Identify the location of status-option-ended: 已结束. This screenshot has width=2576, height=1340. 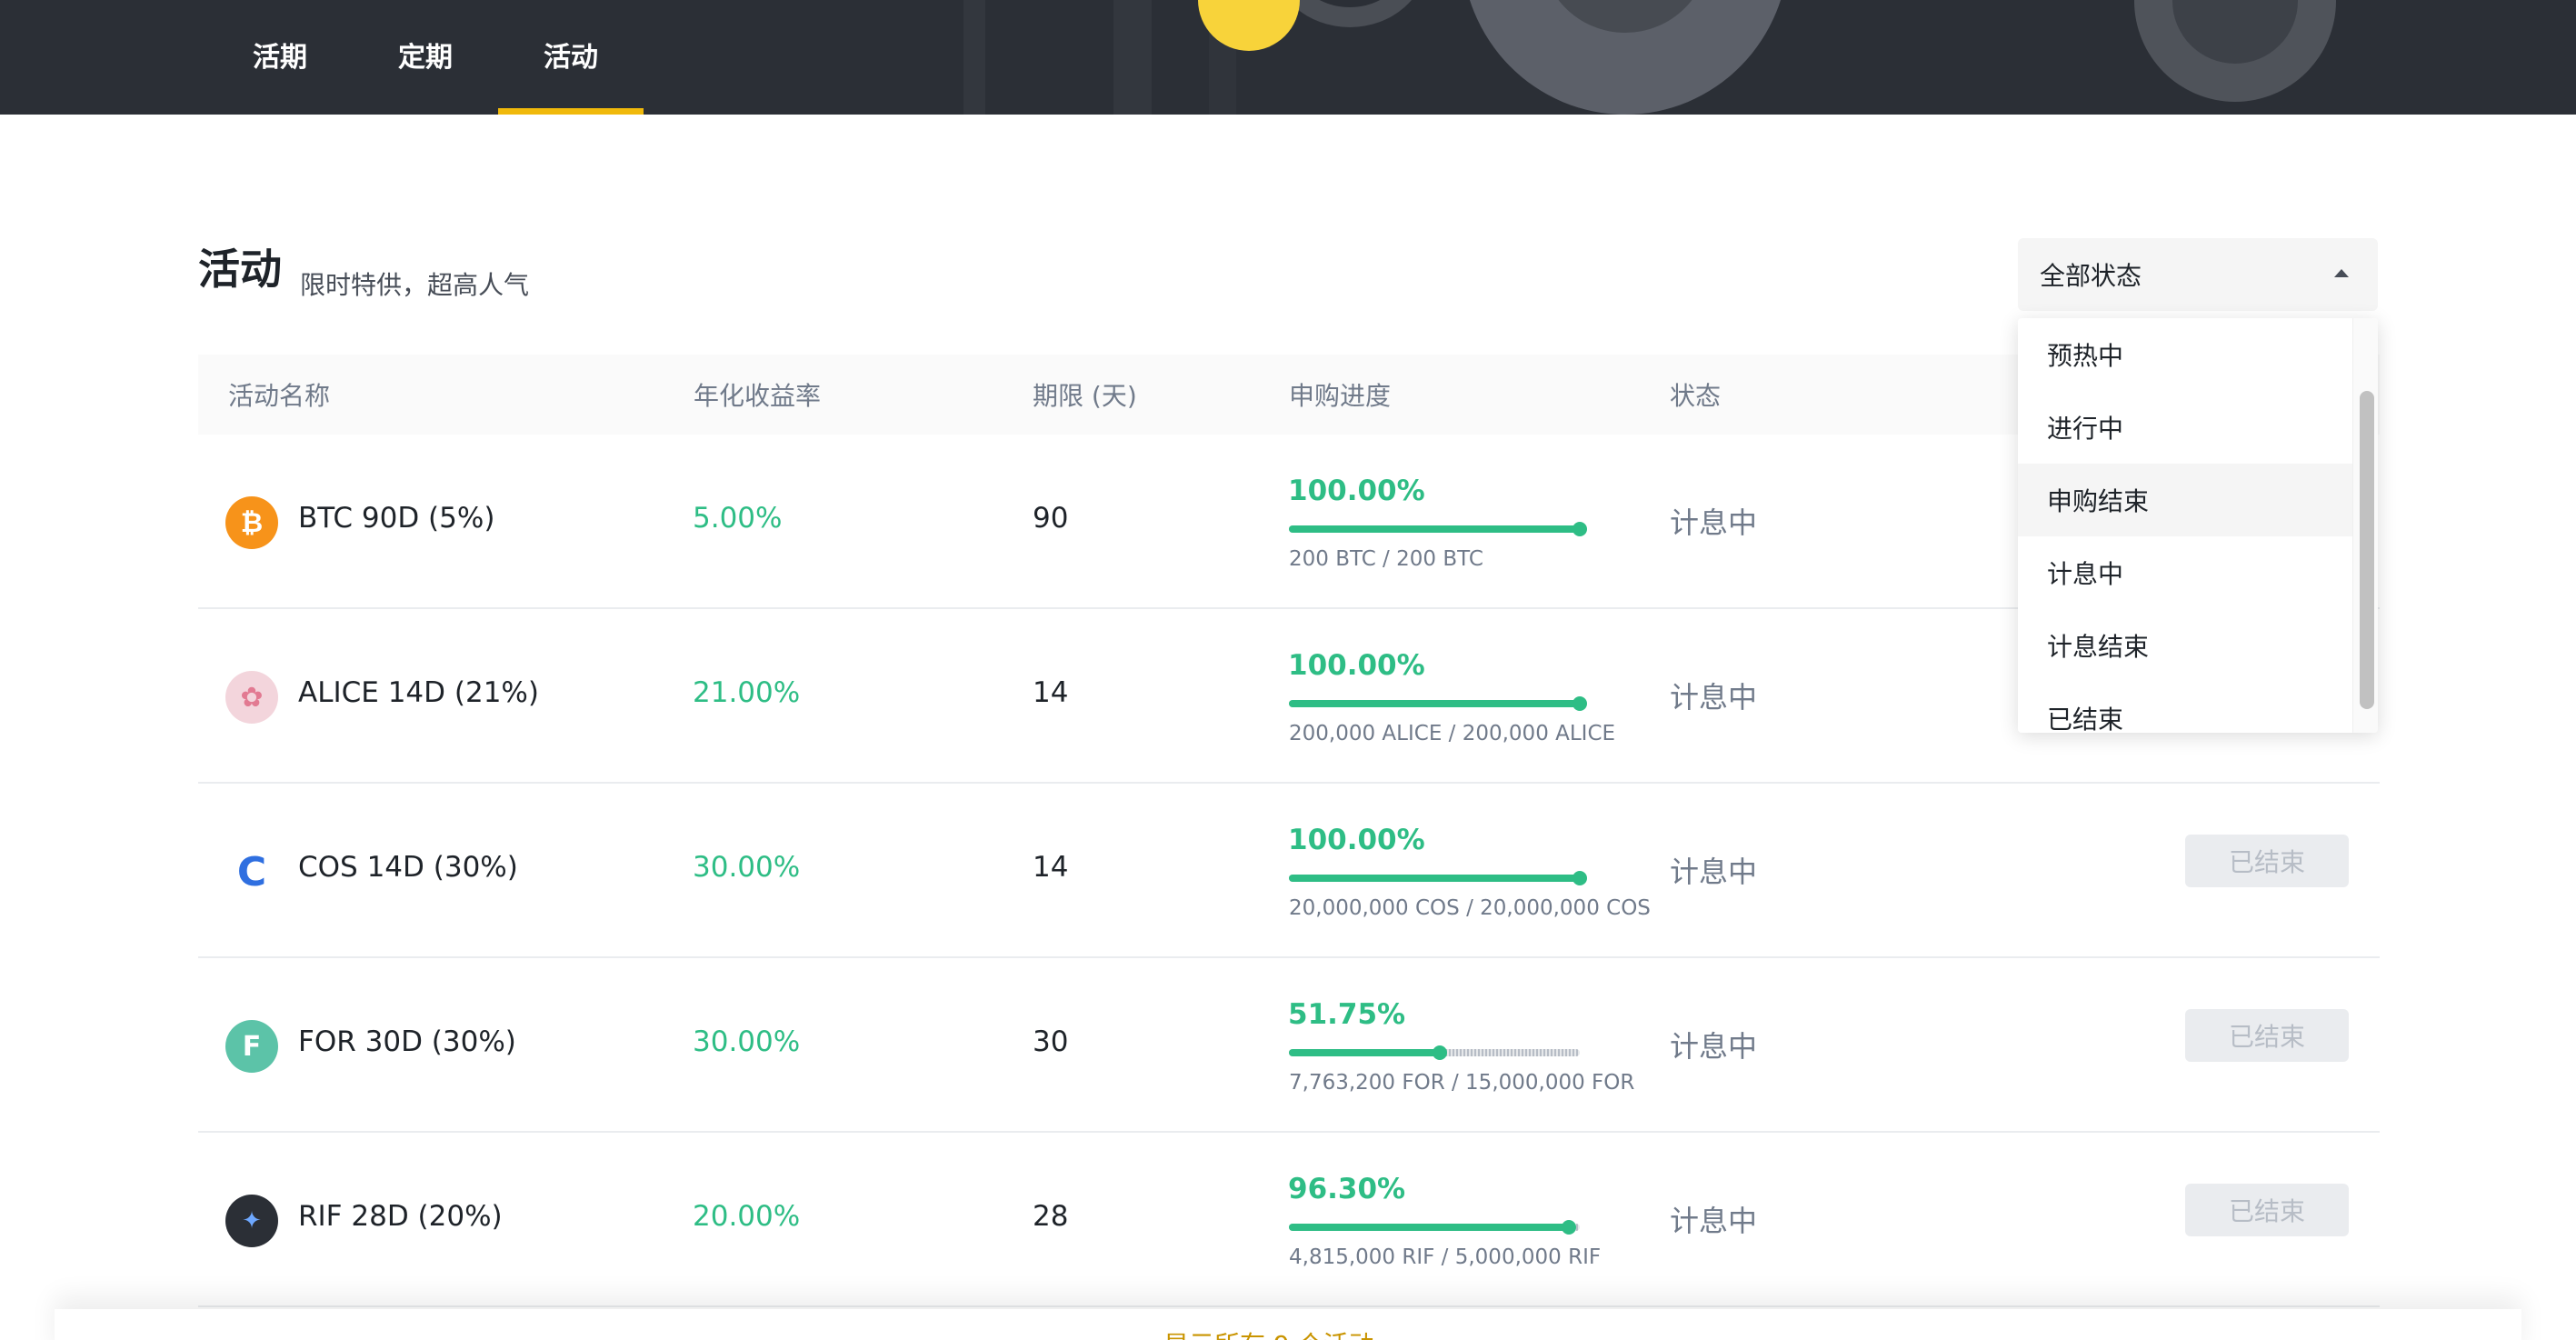
(2198, 708).